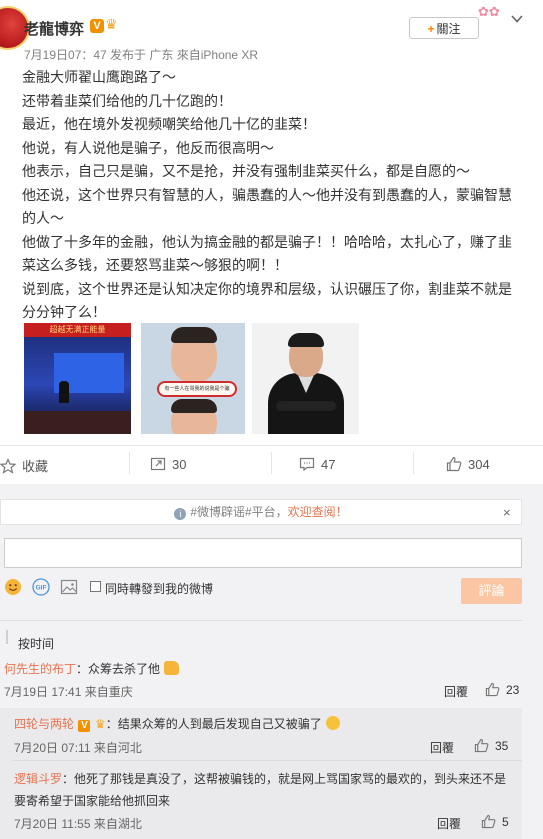  What do you see at coordinates (168, 464) in the screenshot?
I see `repost-button: 30` at bounding box center [168, 464].